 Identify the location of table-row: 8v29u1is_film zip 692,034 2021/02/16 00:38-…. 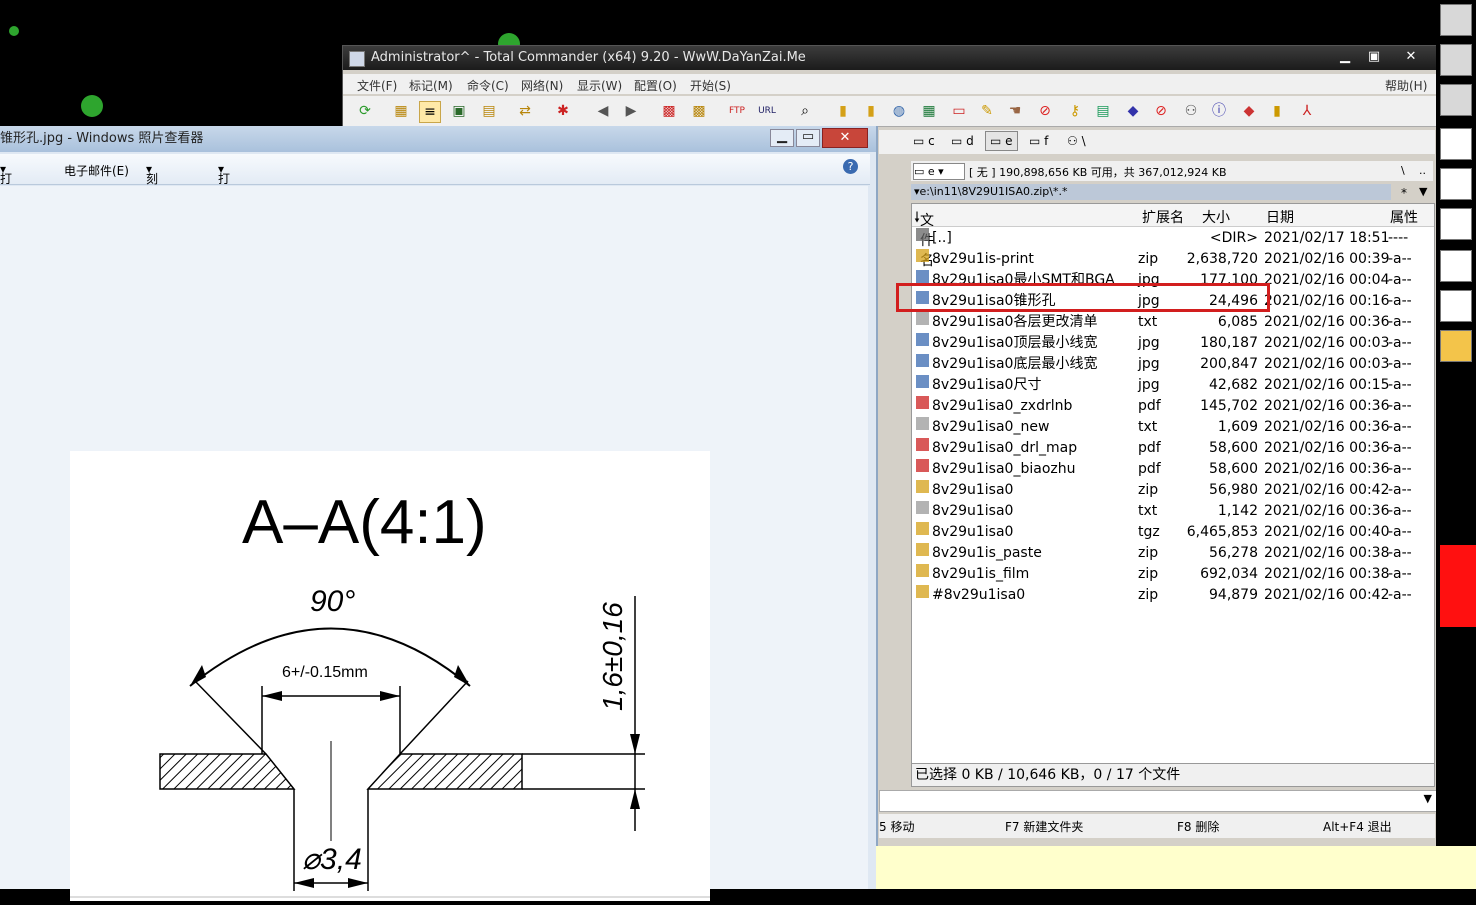
(1173, 574).